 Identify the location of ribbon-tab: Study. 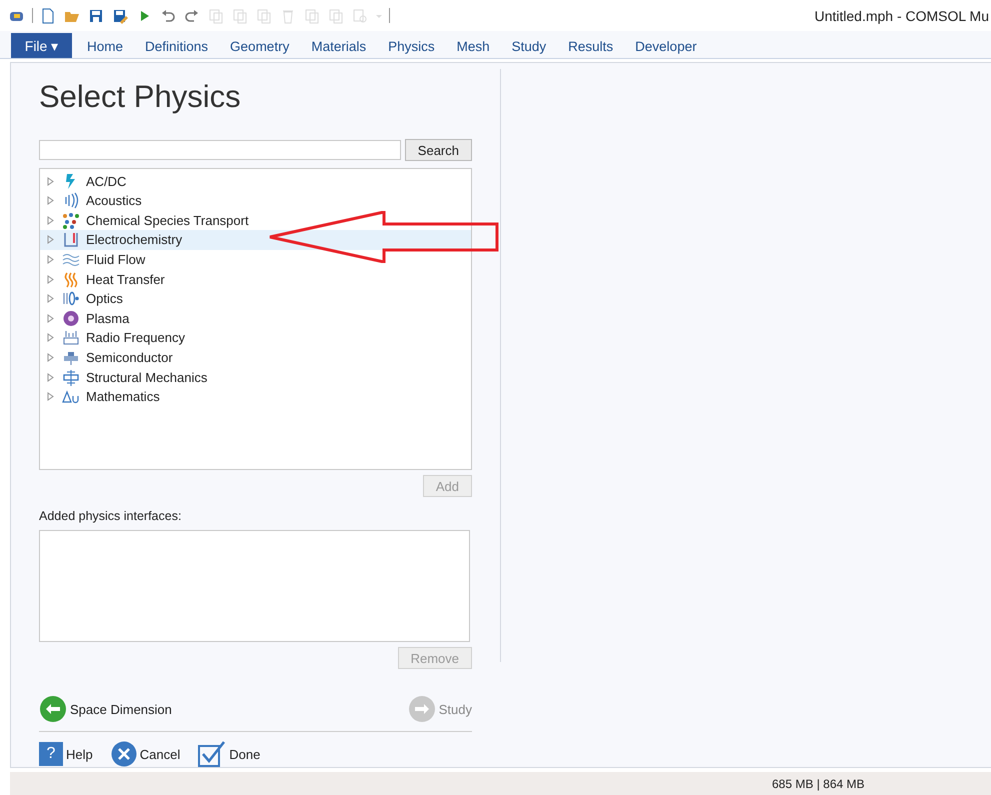
(529, 45).